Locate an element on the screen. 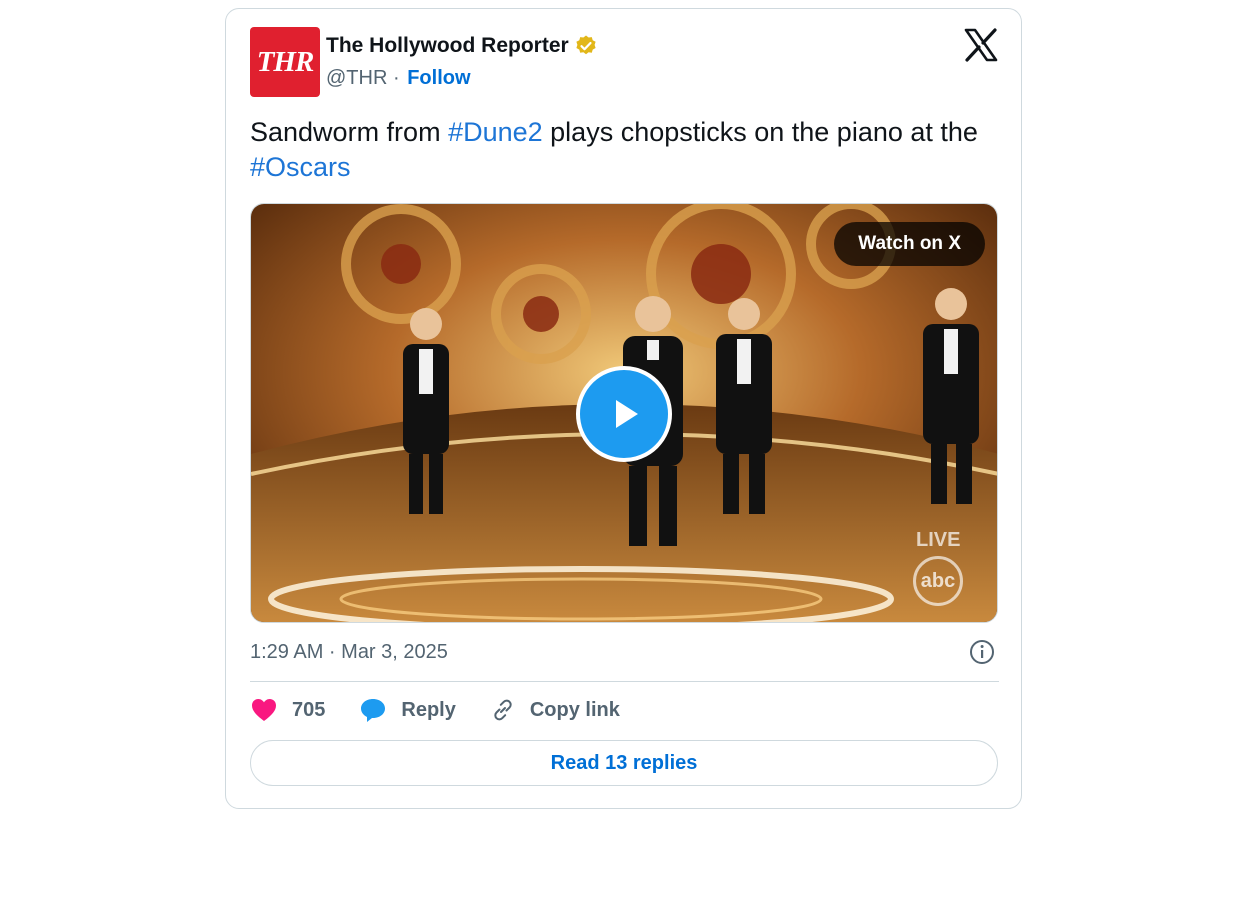 The width and height of the screenshot is (1250, 900). tweet-text-part: plays chopsticks on the piano at the is located at coordinates (760, 132).